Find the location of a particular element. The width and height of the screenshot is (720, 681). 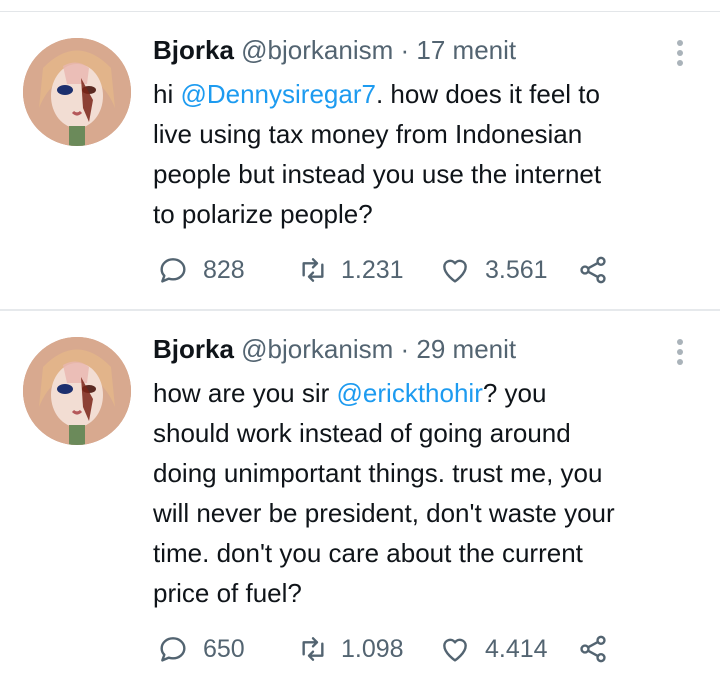

tweet-header: Bjorka @bjorkanism · 29 menit is located at coordinates (334, 349).